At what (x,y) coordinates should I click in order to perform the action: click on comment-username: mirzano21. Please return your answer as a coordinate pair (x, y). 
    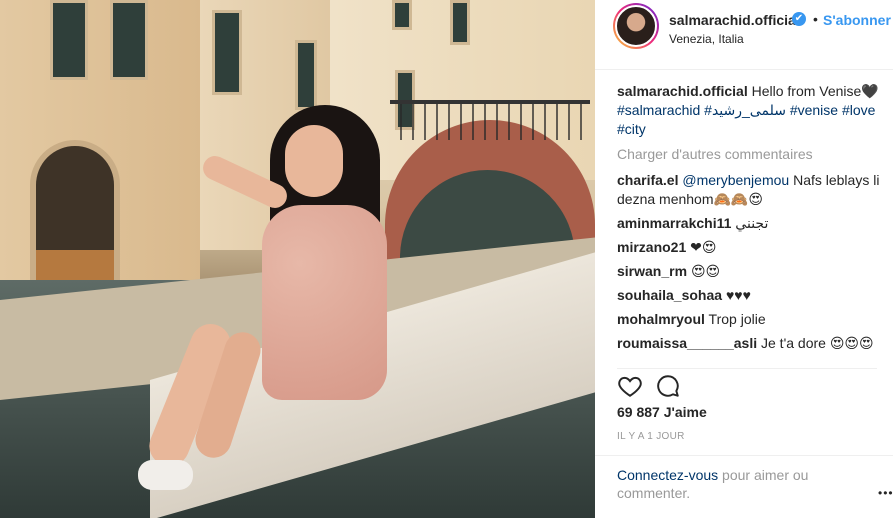
    Looking at the image, I should click on (651, 247).